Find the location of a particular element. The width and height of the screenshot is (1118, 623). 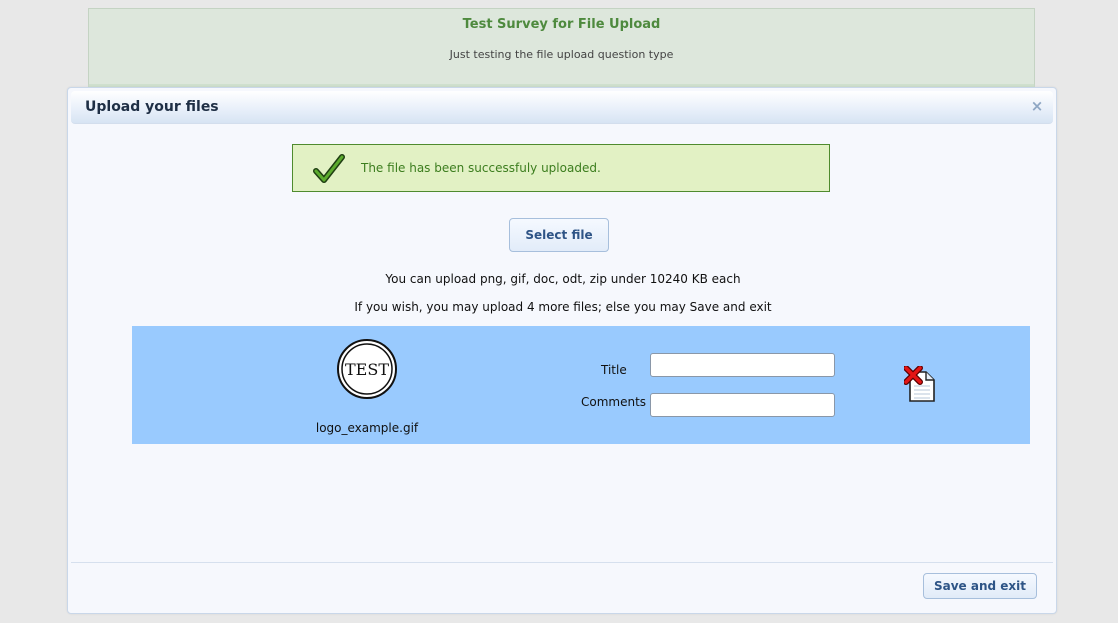

thumbnail-text: TEST is located at coordinates (367, 369).